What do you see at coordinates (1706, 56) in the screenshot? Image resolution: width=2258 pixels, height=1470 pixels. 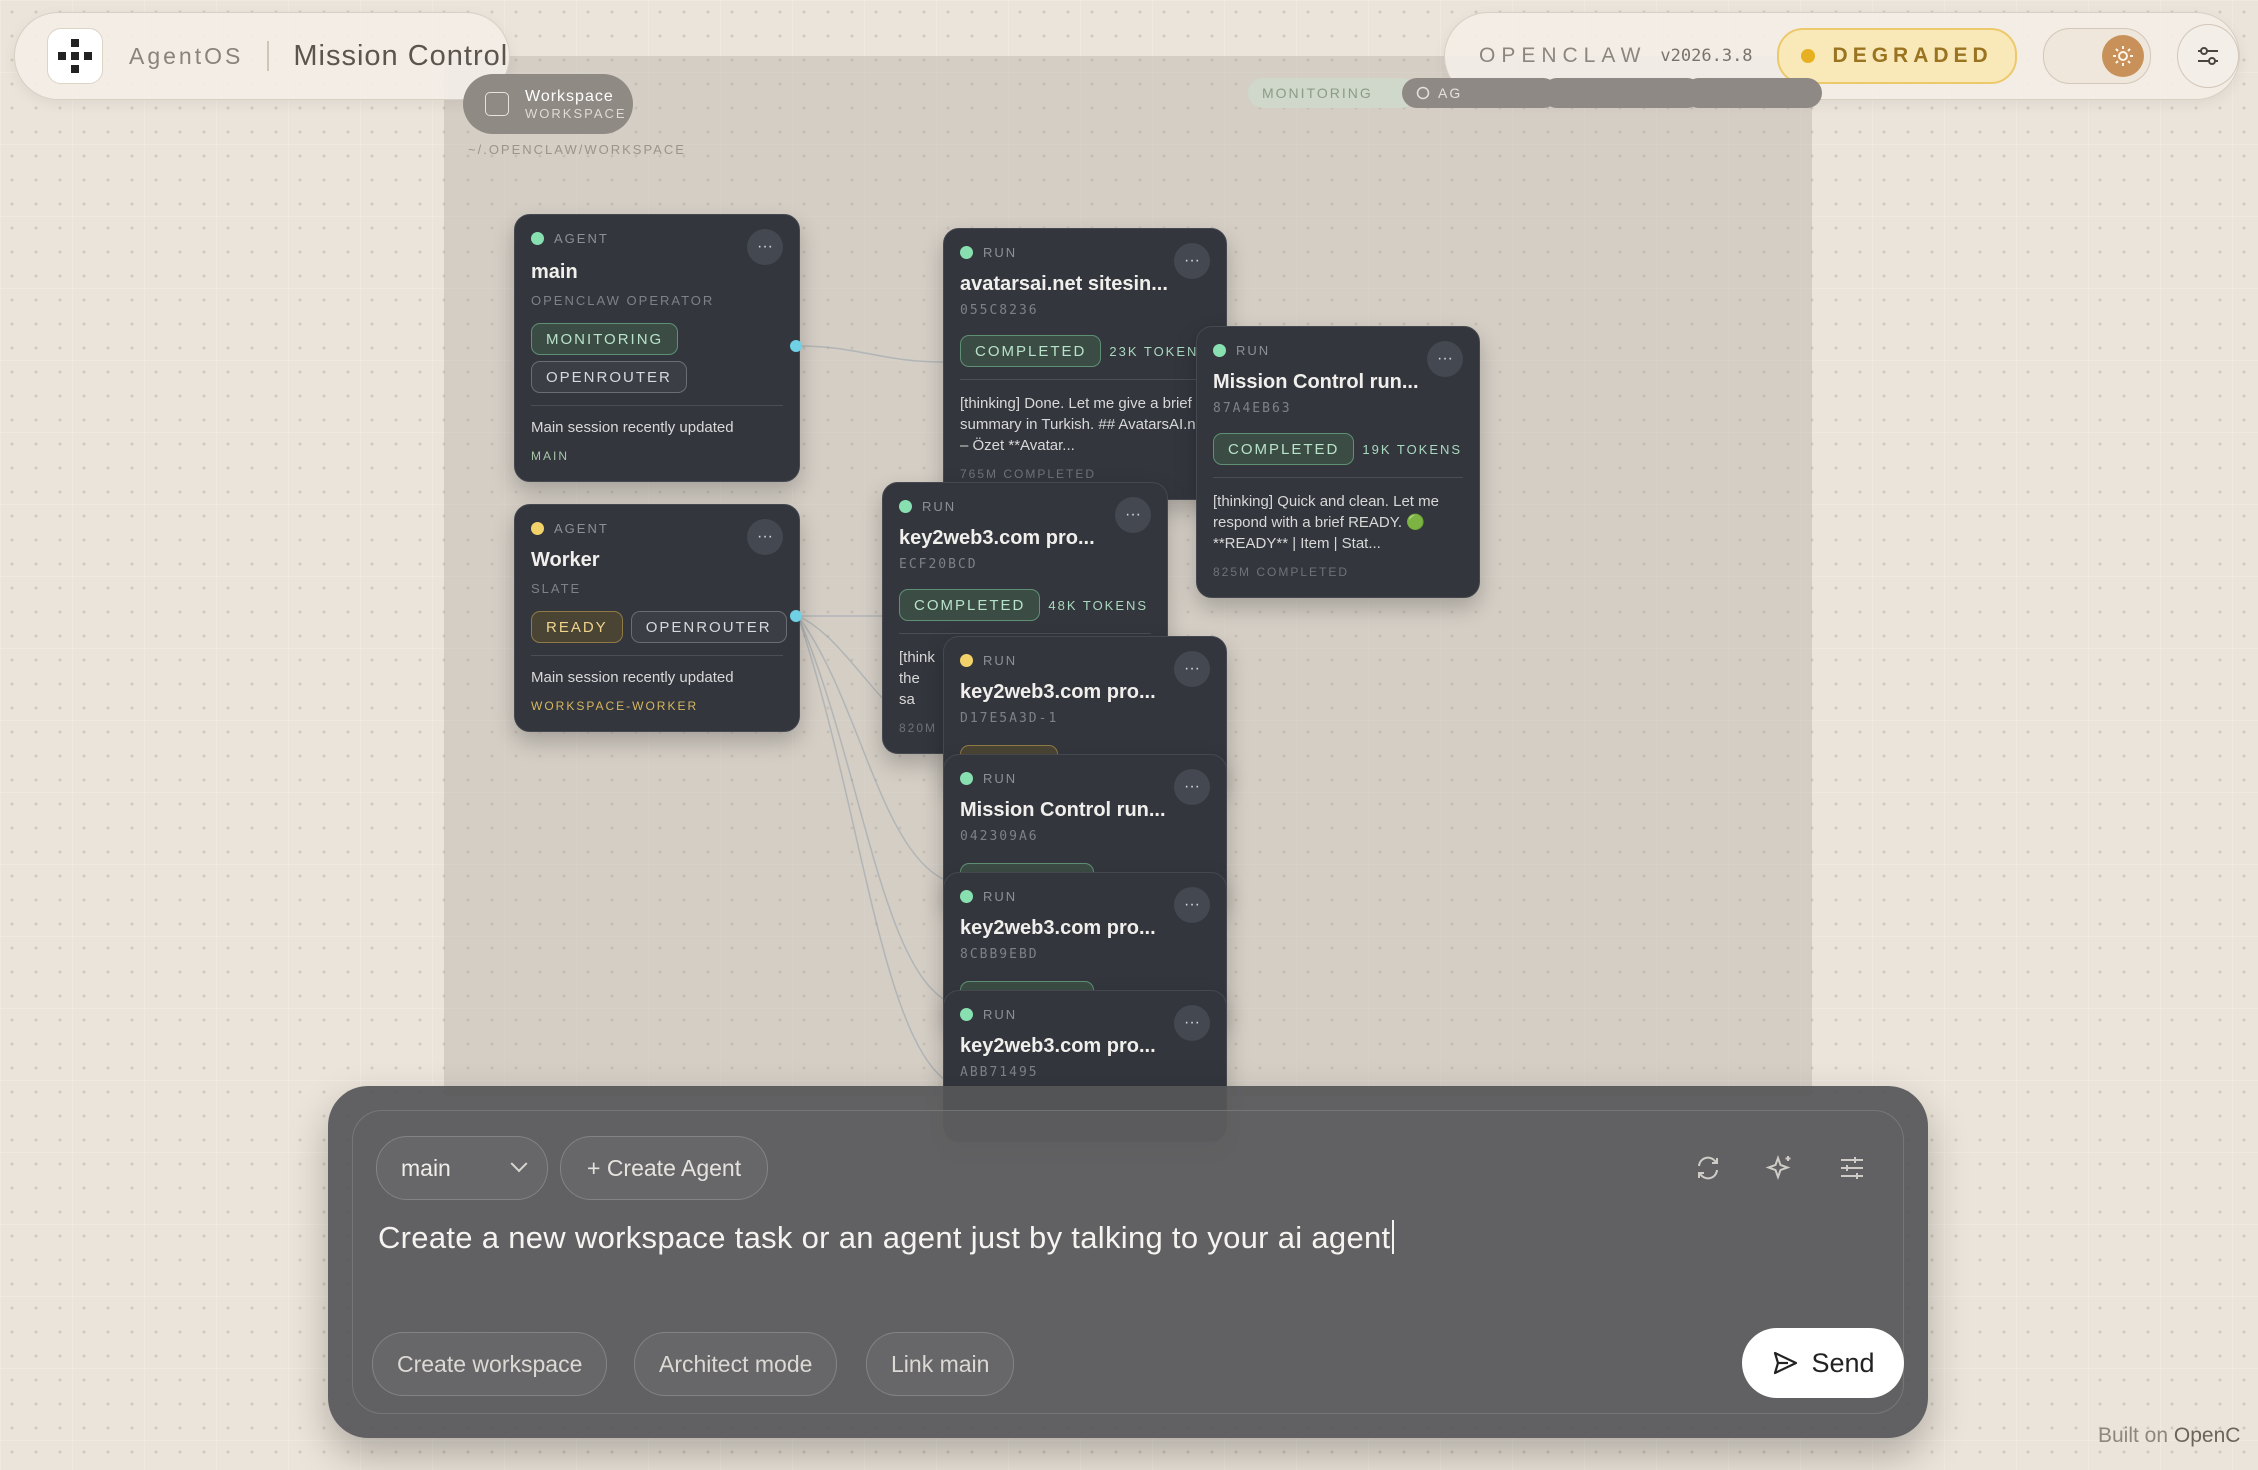 I see `runtime-version: v2026.3.8` at bounding box center [1706, 56].